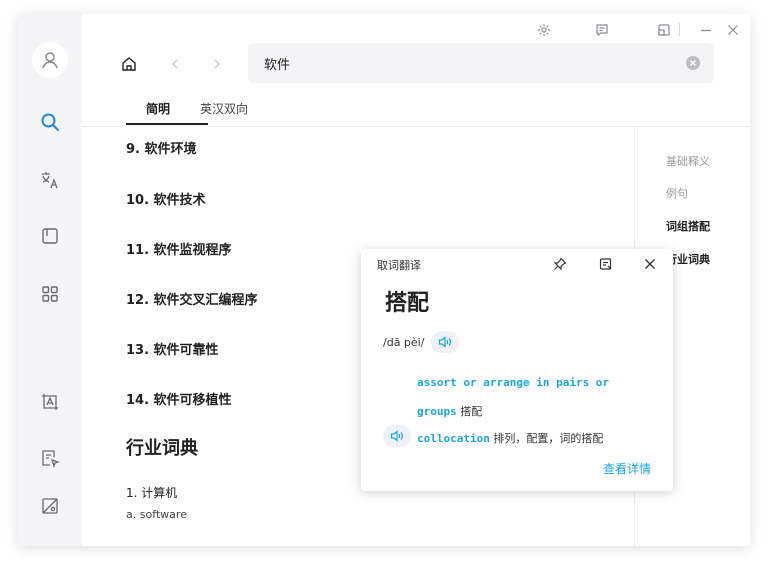  Describe the element at coordinates (481, 63) in the screenshot. I see `search-input: 软件` at that location.